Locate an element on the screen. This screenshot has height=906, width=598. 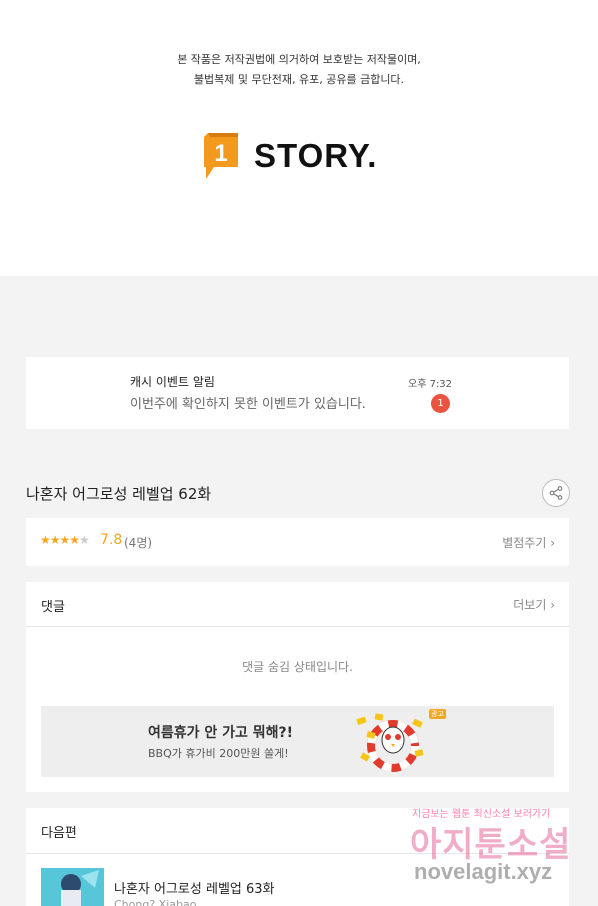
star-filled-icons: ★★★★ is located at coordinates (60, 540).